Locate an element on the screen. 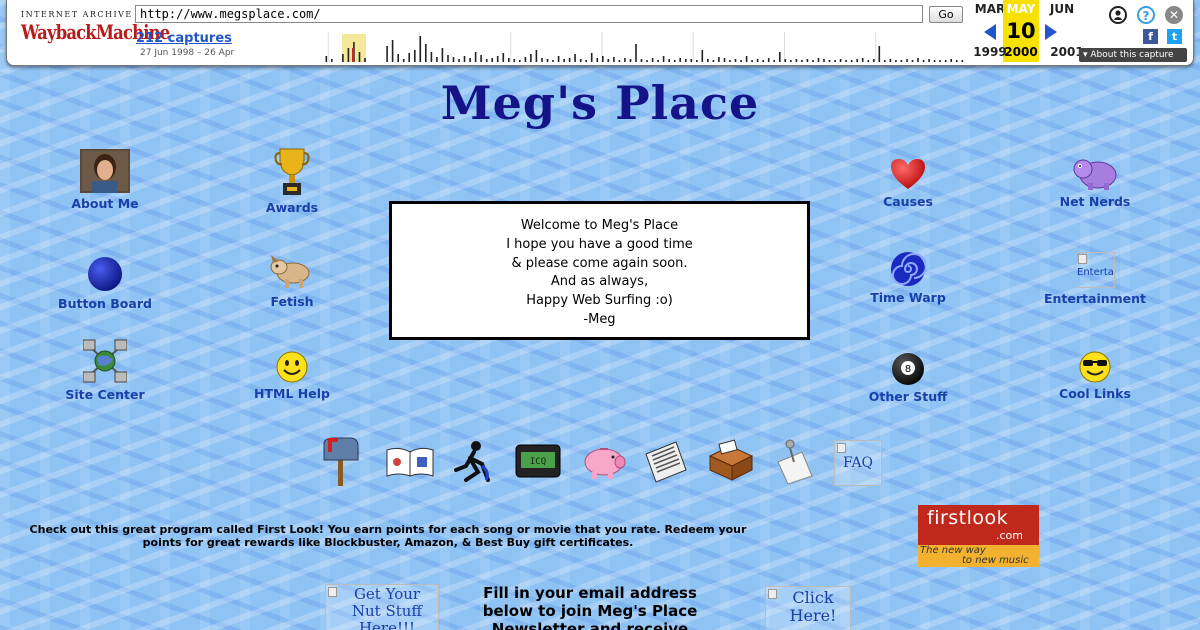 The height and width of the screenshot is (630, 1200). nav-cool-links: Cool Links is located at coordinates (1095, 376).